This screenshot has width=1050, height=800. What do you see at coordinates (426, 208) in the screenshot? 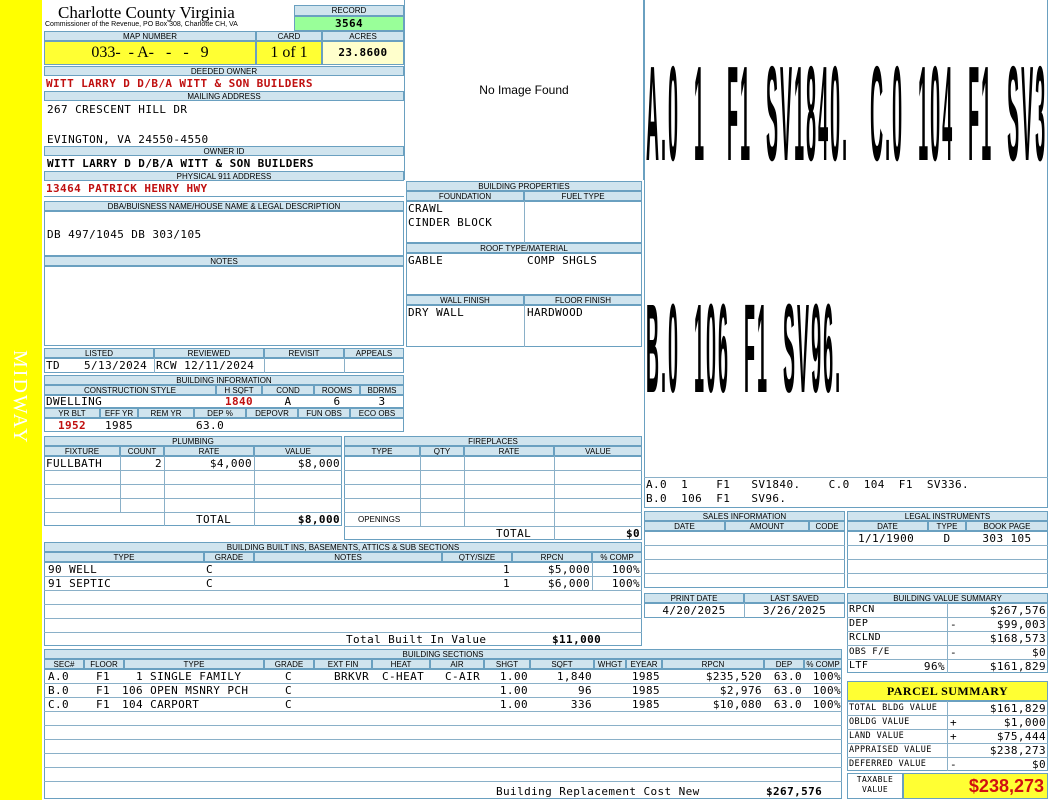
I see `foundation-1: CRAWL` at bounding box center [426, 208].